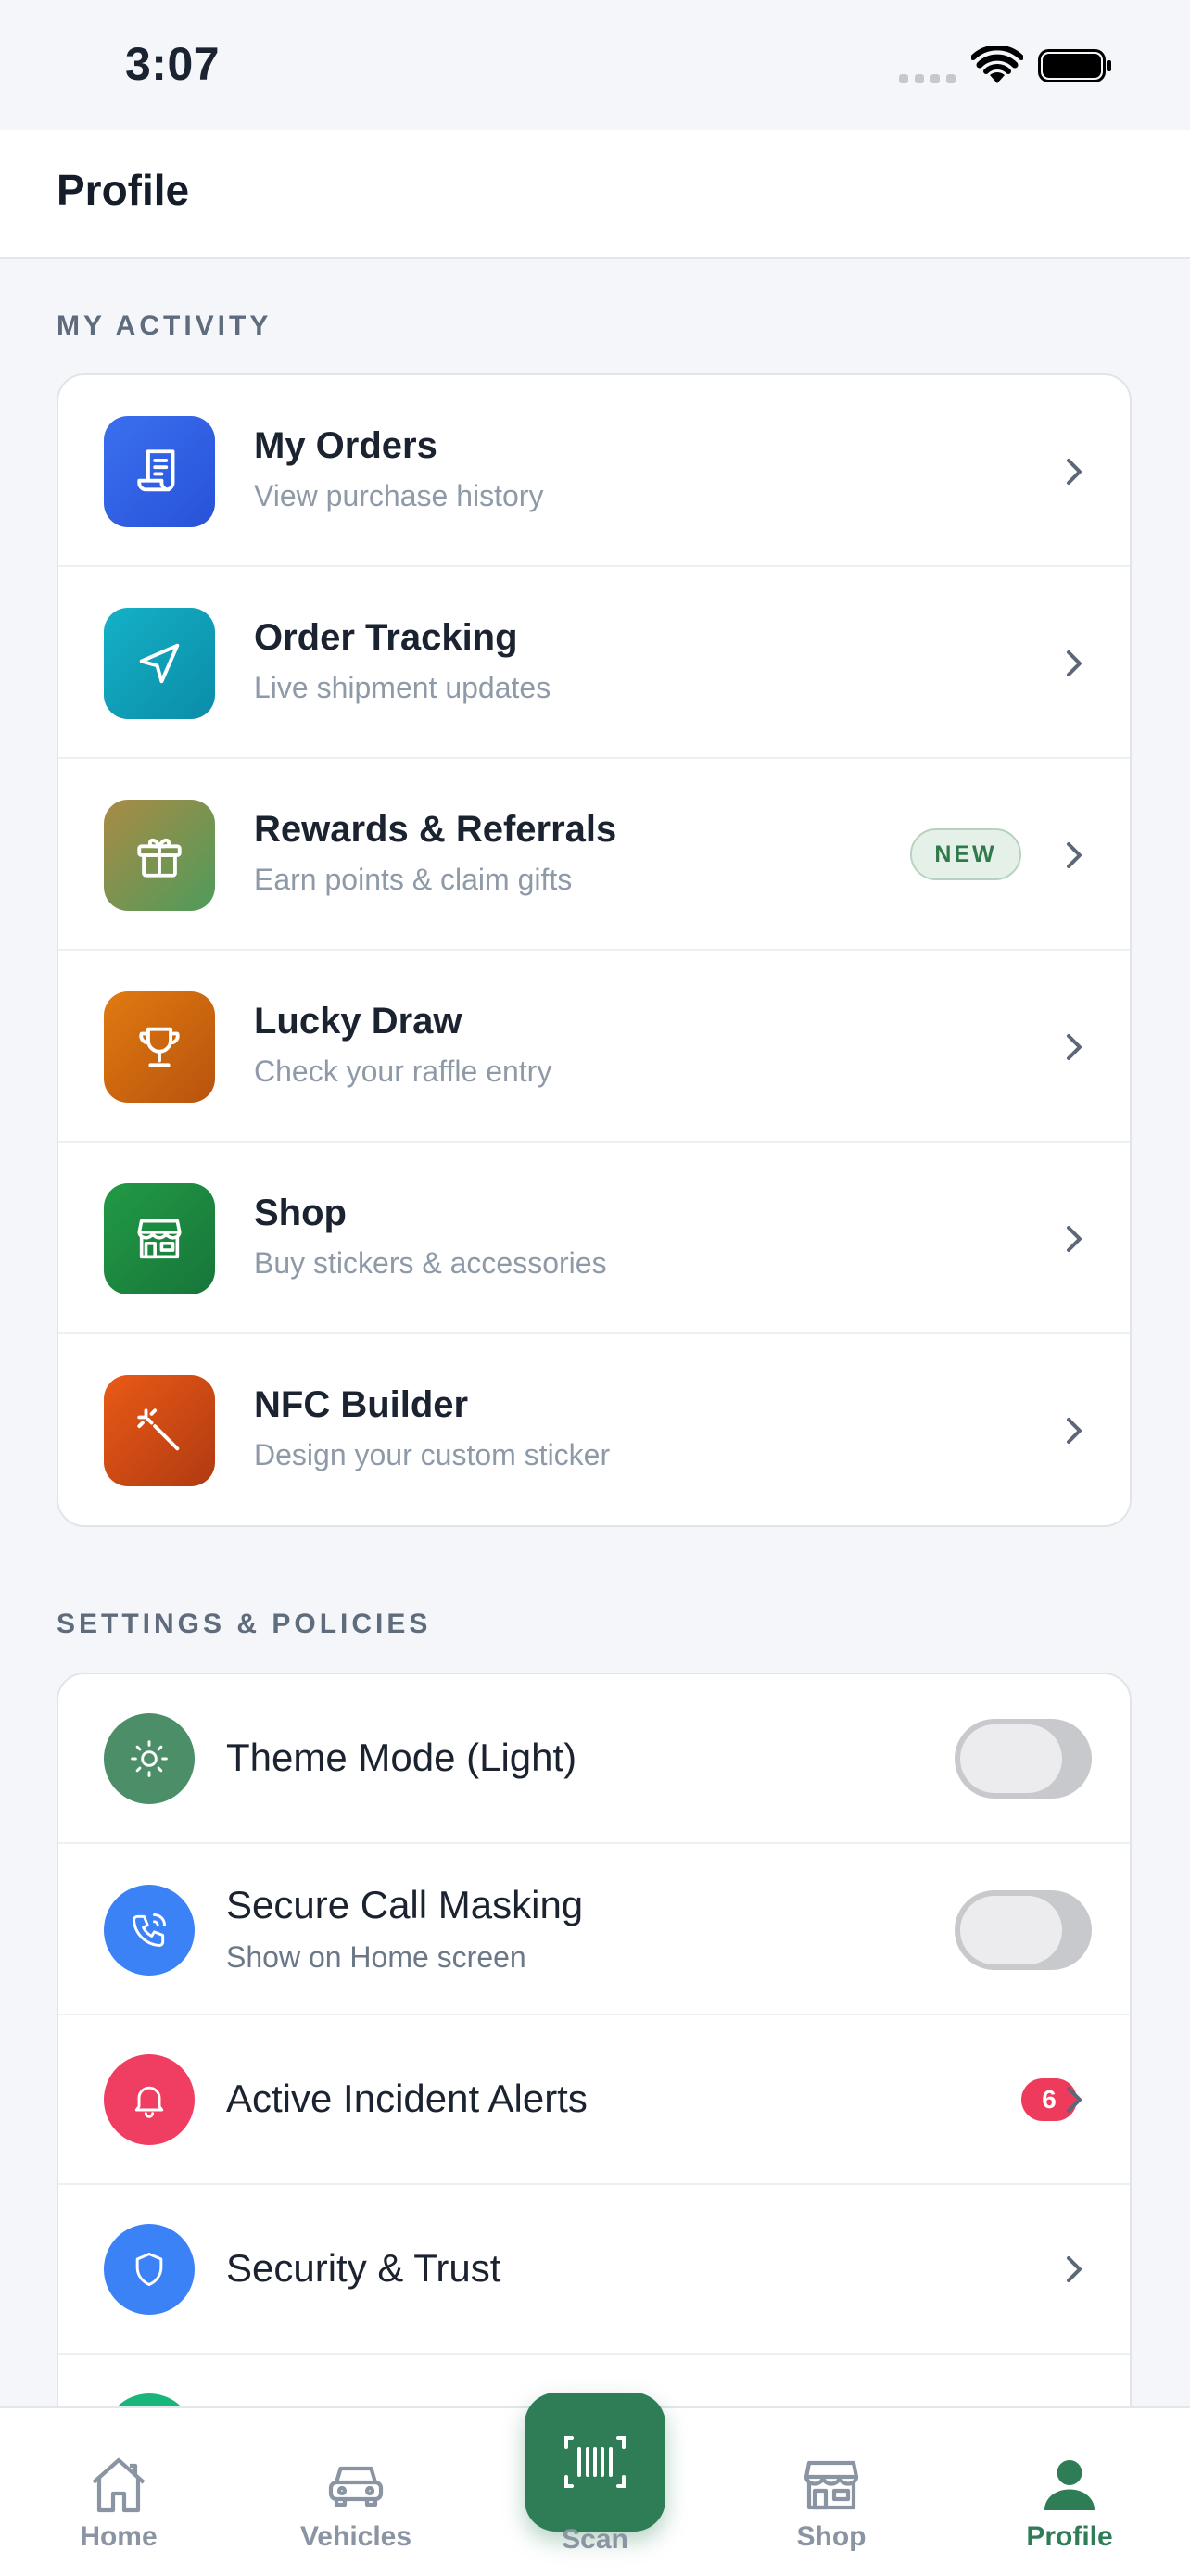 The image size is (1190, 2576). I want to click on car-icon, so click(356, 2486).